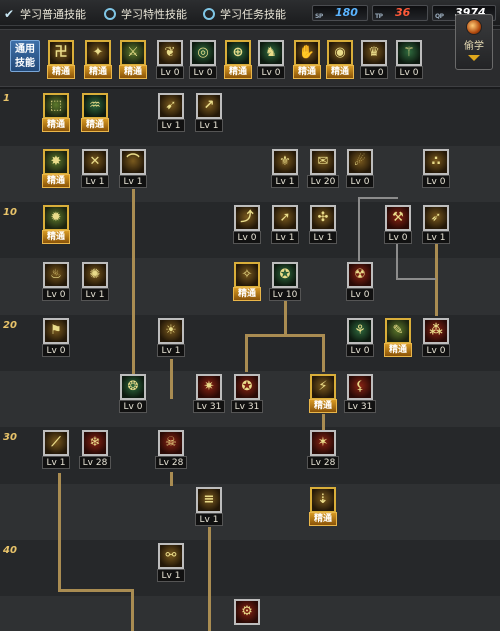 The height and width of the screenshot is (631, 500). Describe the element at coordinates (474, 42) in the screenshot. I see `steal-learn-button: 偷学` at that location.